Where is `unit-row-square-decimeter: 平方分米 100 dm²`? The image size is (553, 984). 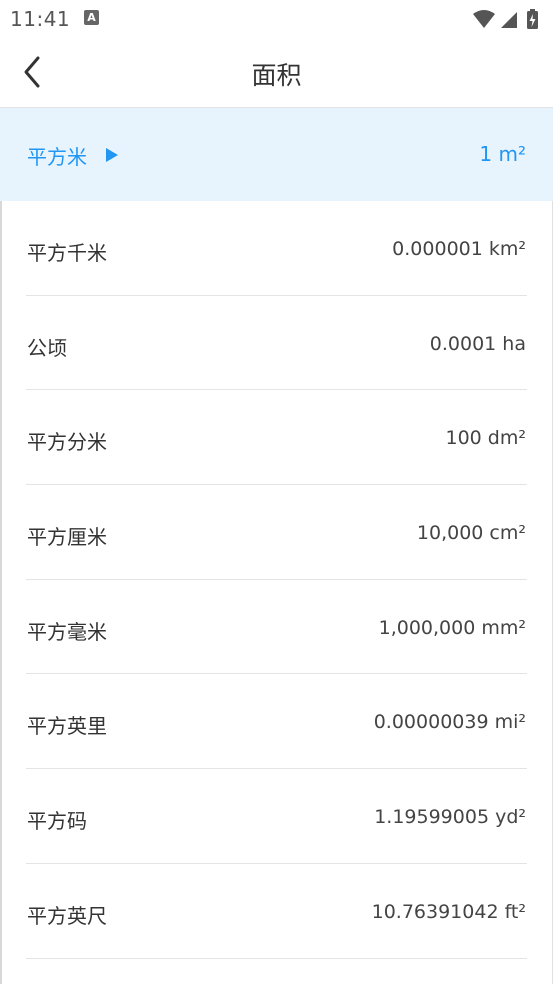
unit-row-square-decimeter: 平方分米 100 dm² is located at coordinates (276, 437).